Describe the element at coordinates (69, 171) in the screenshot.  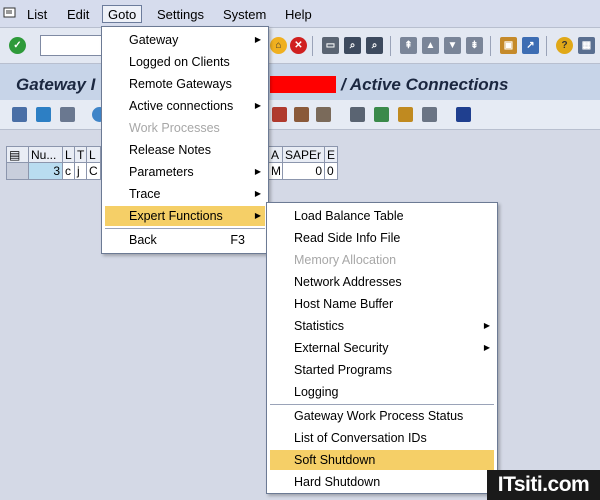
I see `table-cell: c` at that location.